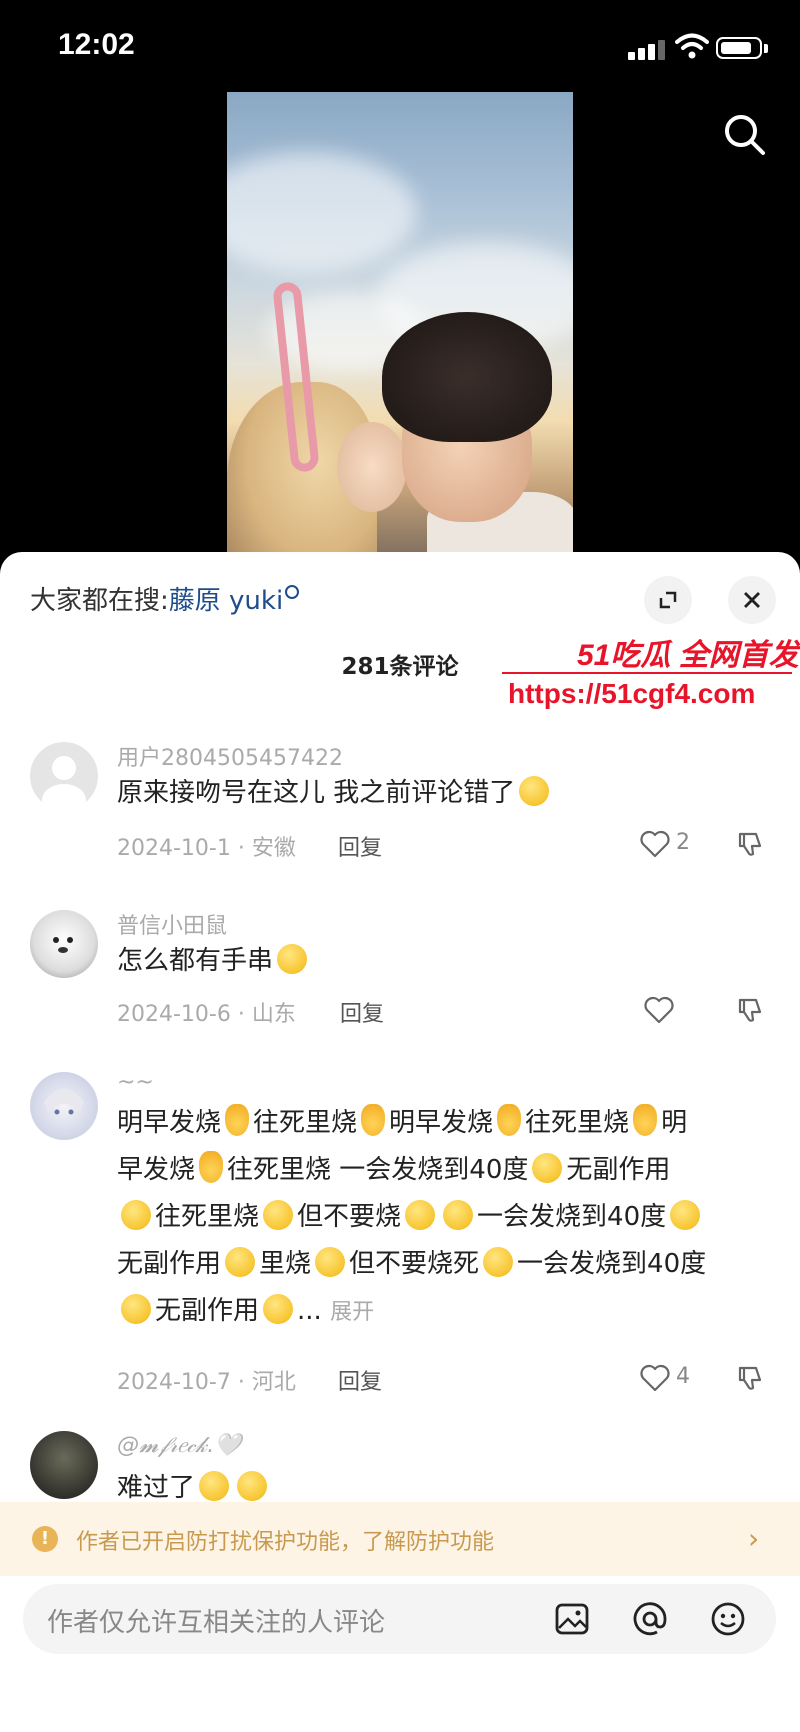  I want to click on close-button, so click(752, 600).